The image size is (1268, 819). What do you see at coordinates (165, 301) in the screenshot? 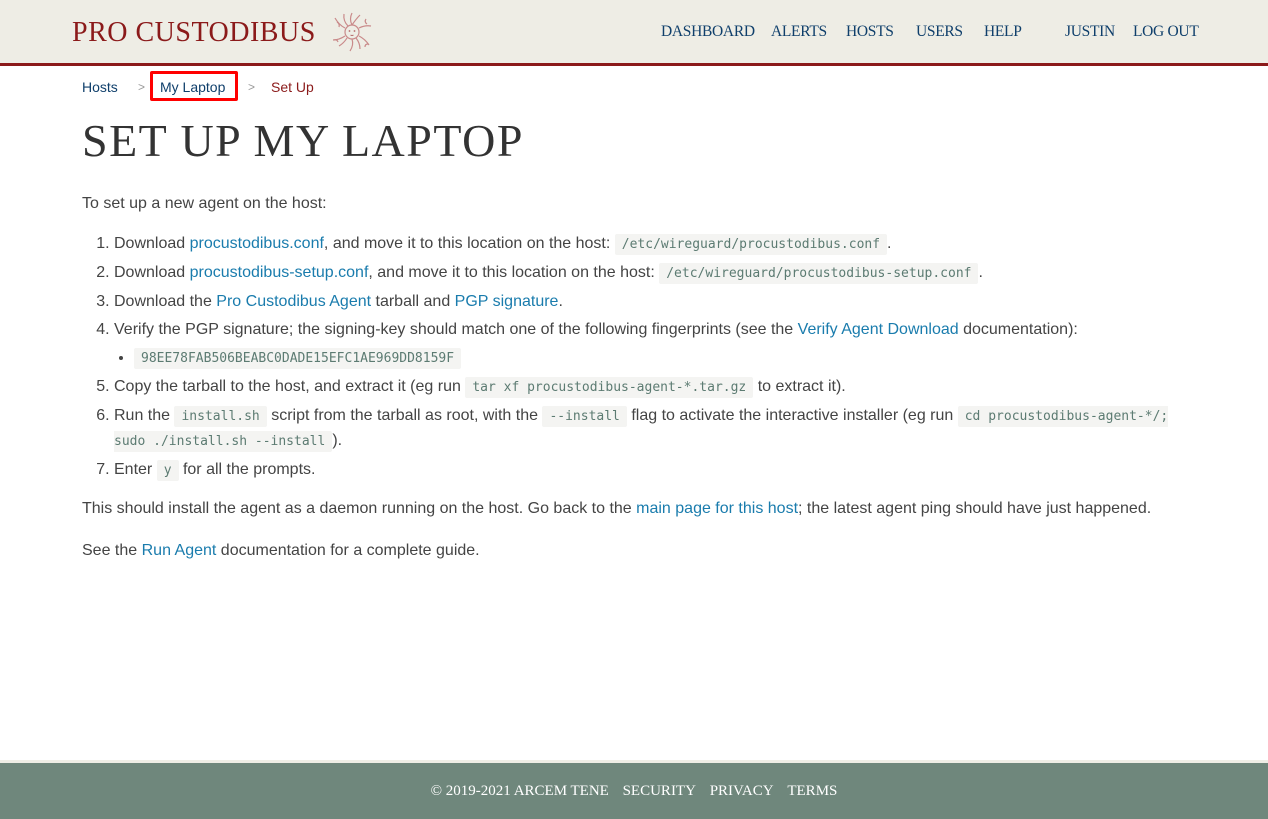
I see `step-text: Download the` at bounding box center [165, 301].